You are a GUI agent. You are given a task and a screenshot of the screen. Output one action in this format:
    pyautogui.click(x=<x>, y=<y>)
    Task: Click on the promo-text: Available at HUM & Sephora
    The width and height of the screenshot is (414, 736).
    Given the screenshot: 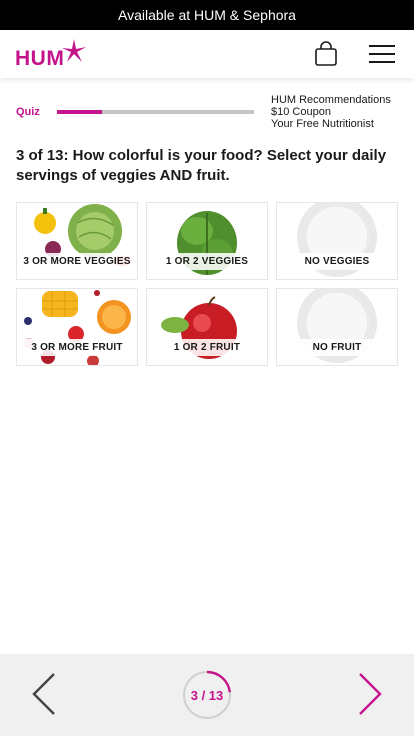 What is the action you would take?
    pyautogui.click(x=207, y=15)
    